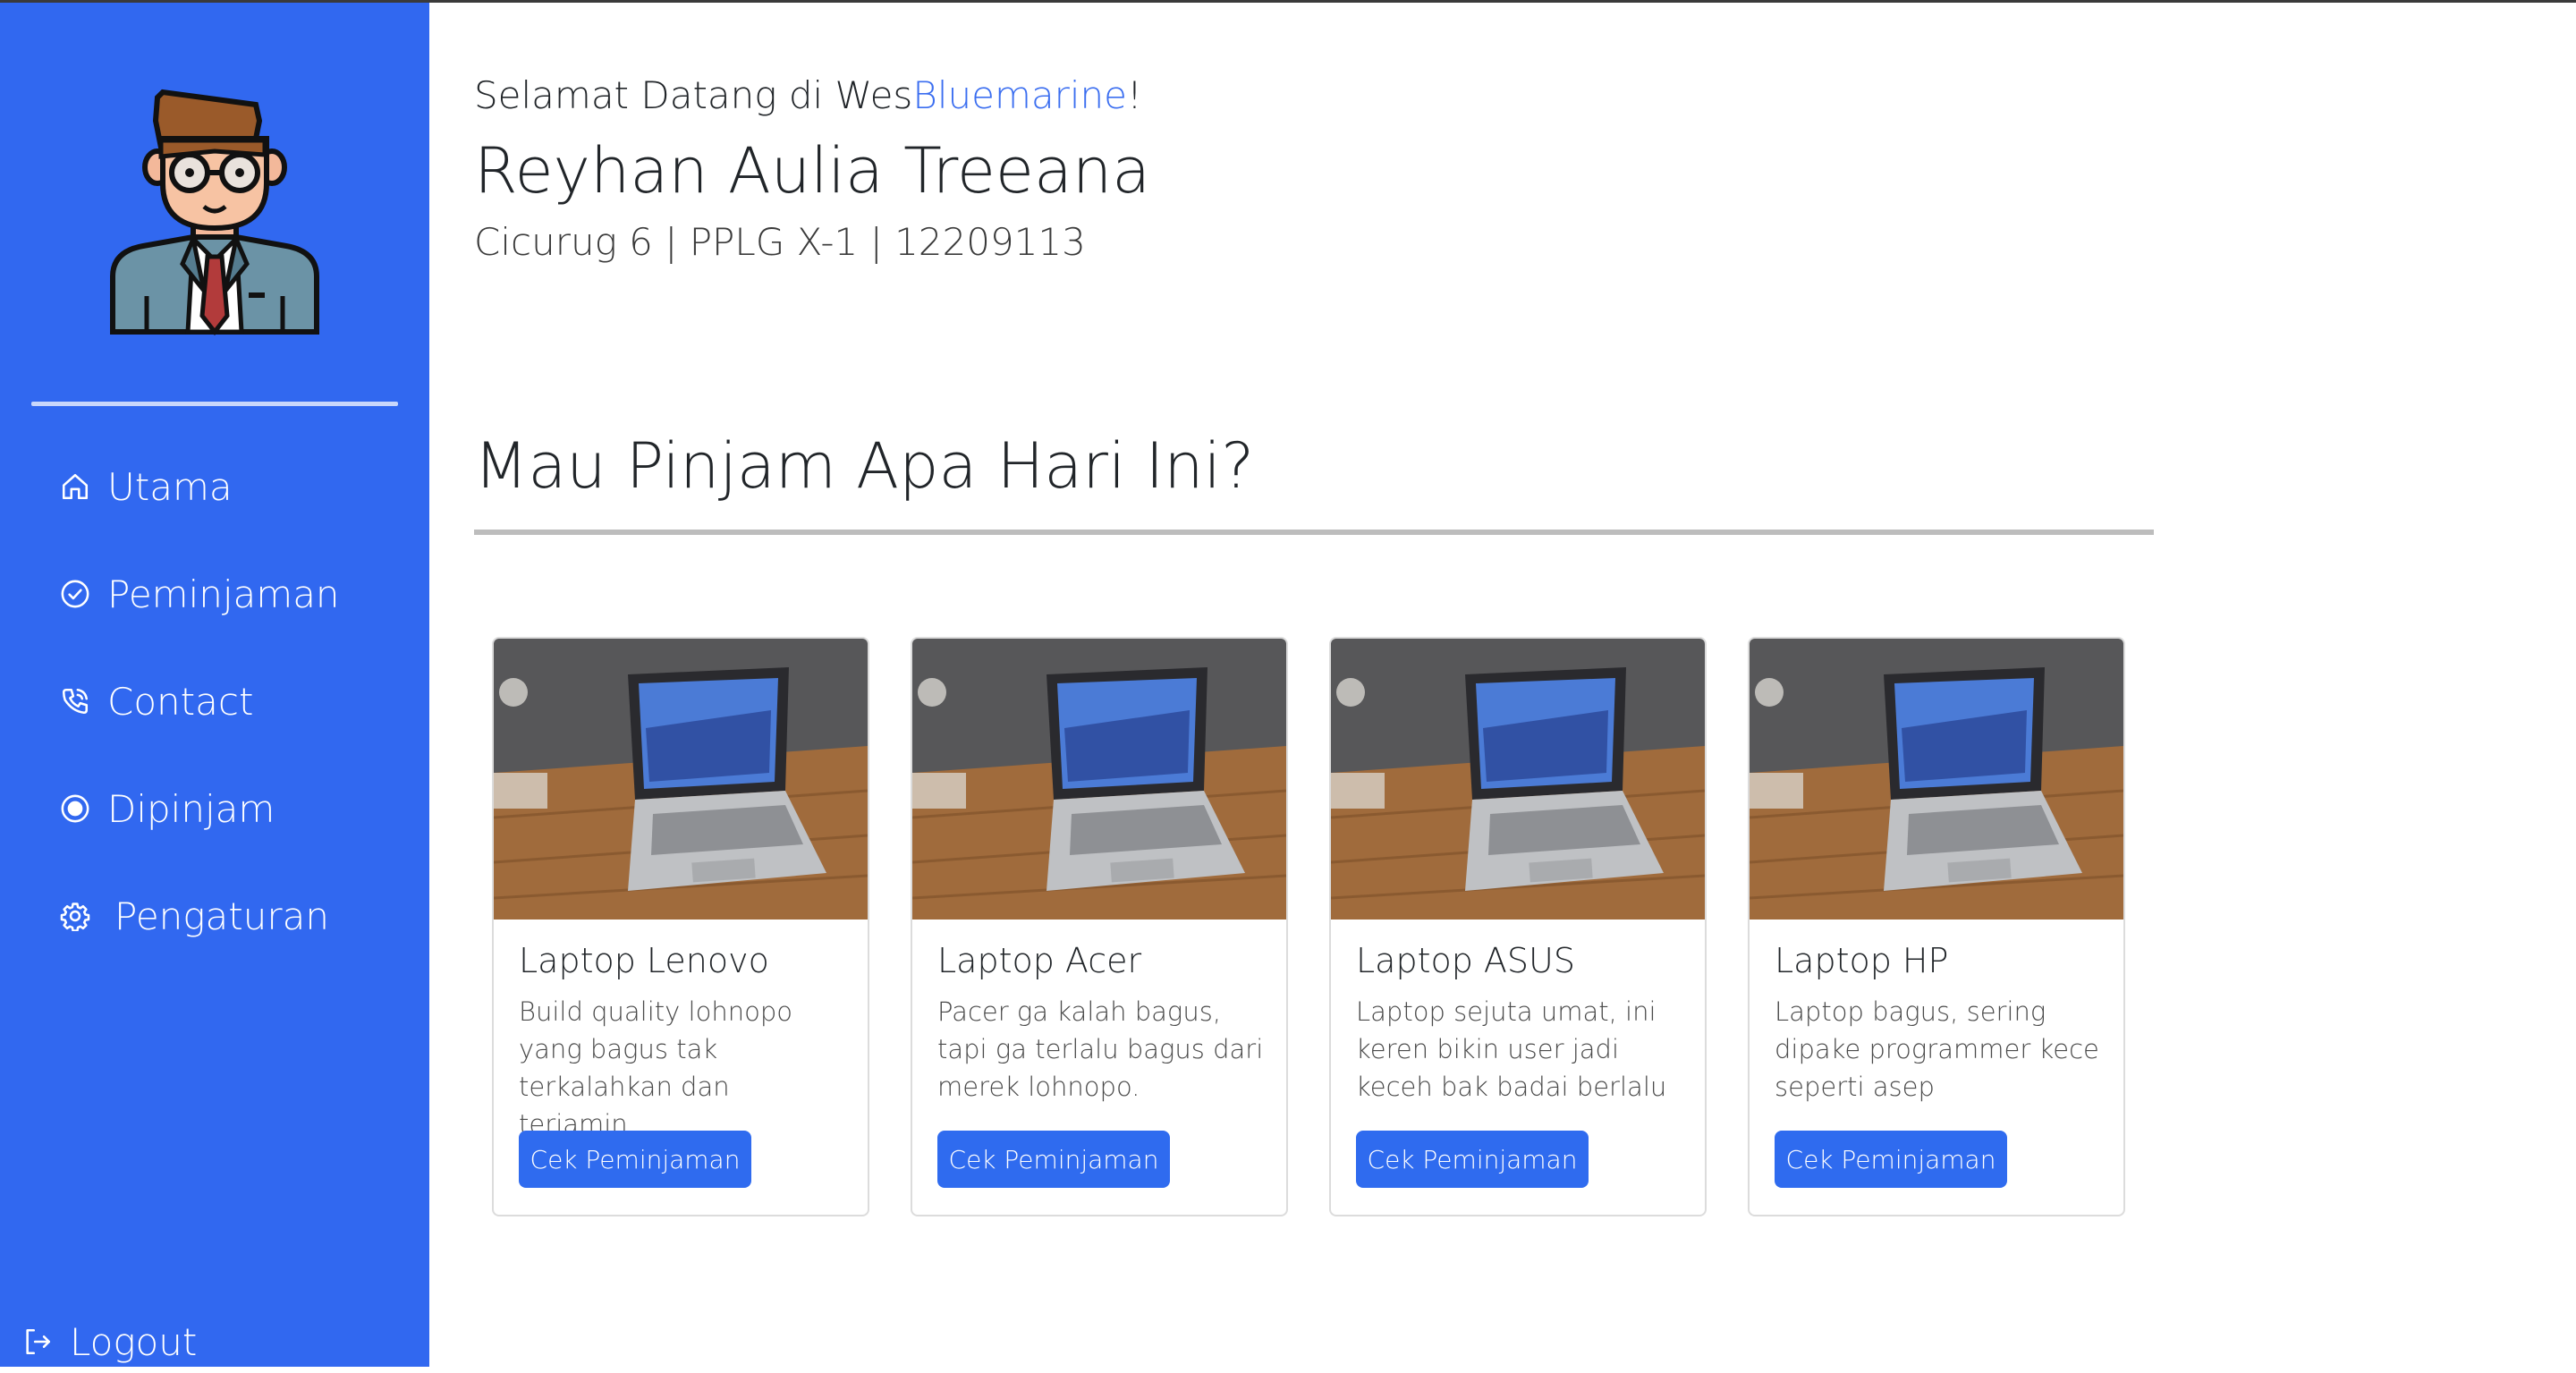 This screenshot has width=2576, height=1373. I want to click on sidebar-item-label: Contact, so click(180, 701).